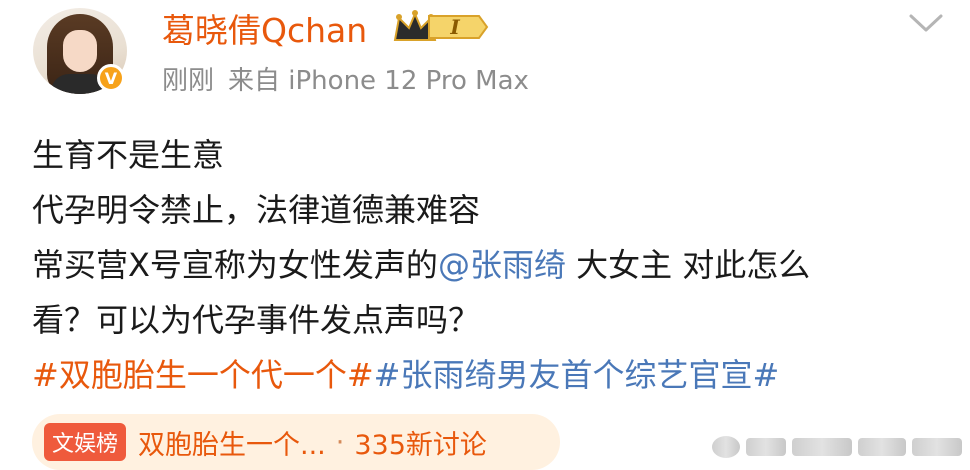  I want to click on post-time: 刚刚, so click(188, 81).